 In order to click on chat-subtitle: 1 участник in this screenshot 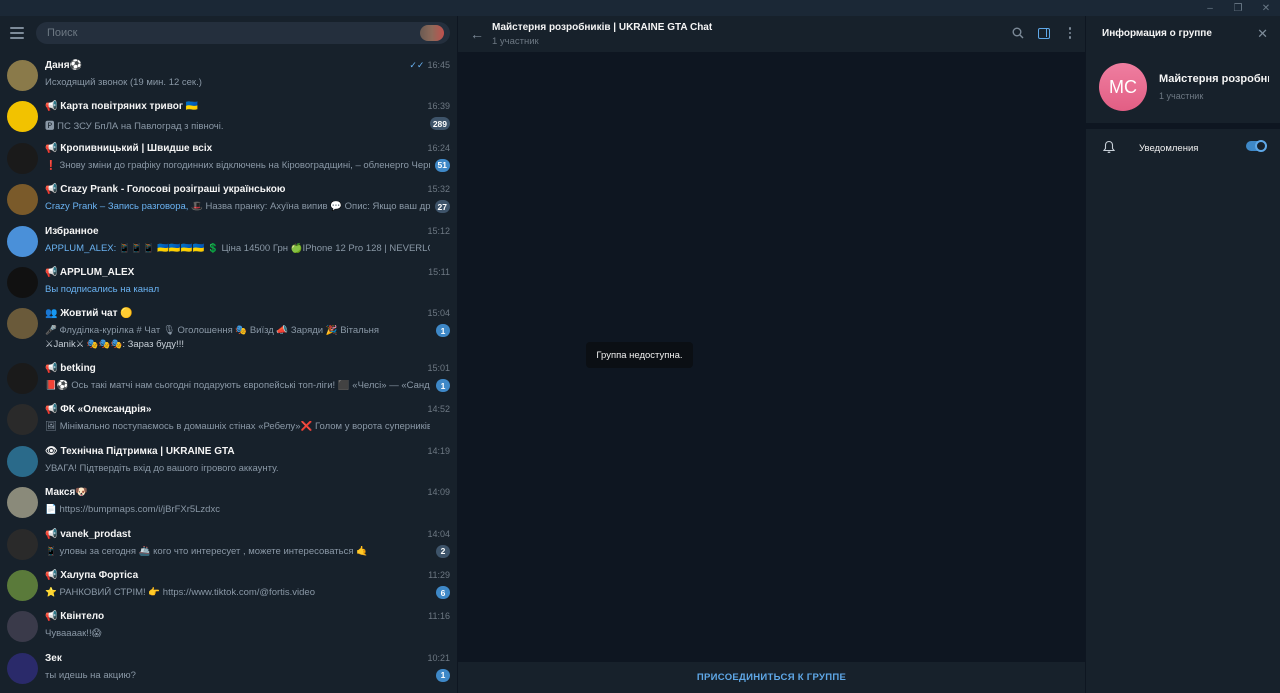, I will do `click(515, 41)`.